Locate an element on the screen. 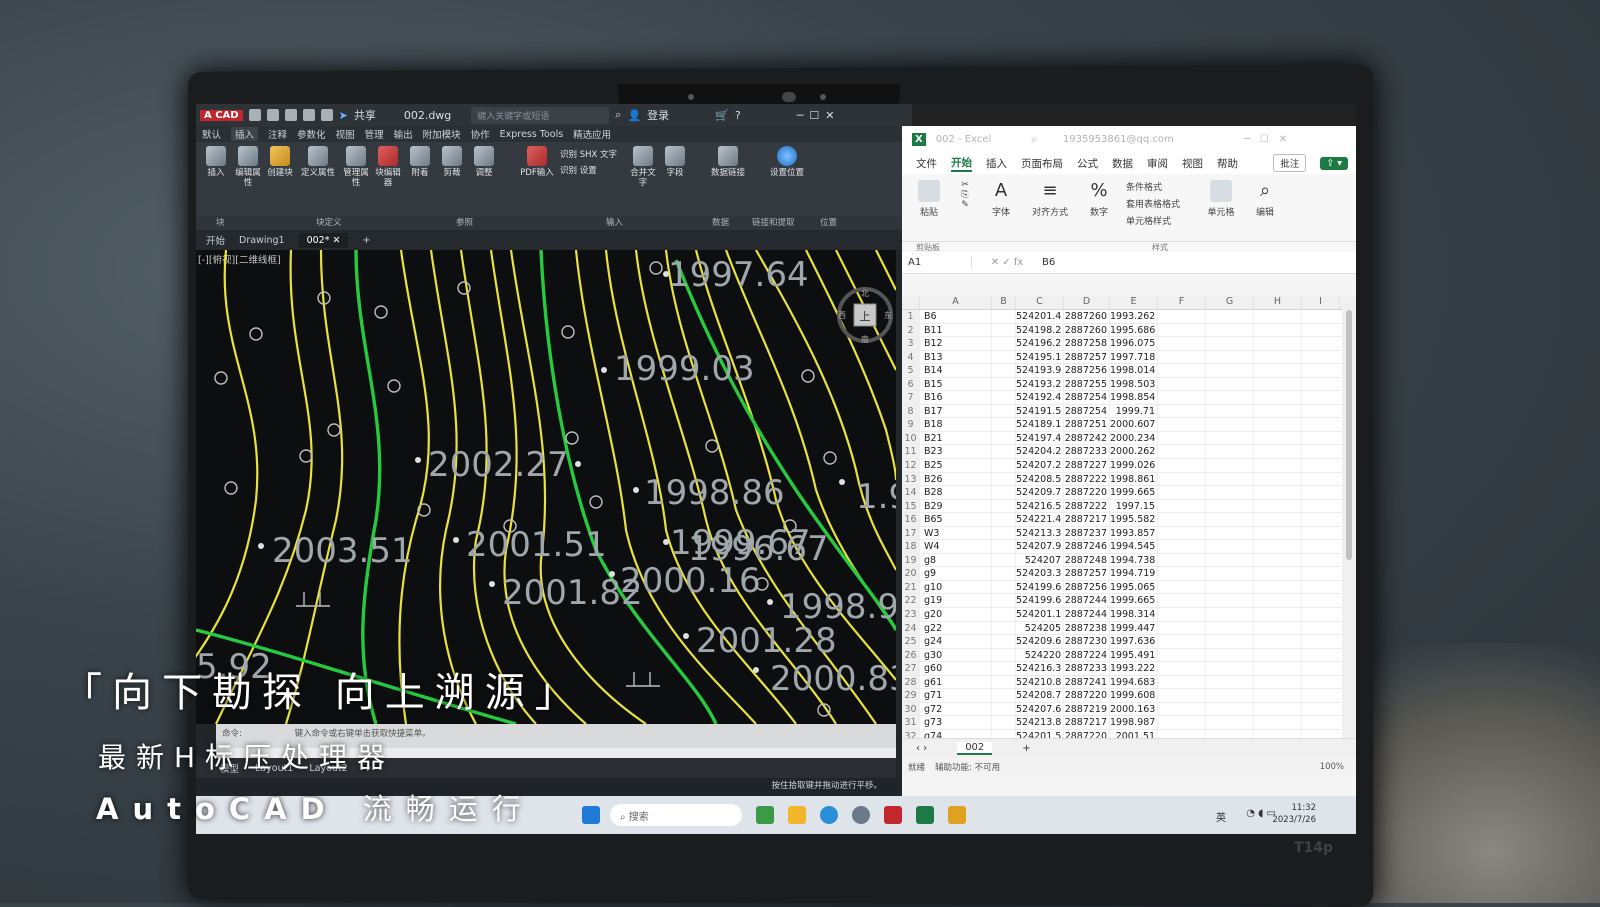 The width and height of the screenshot is (1600, 907). minimize-button: ─ is located at coordinates (1247, 139).